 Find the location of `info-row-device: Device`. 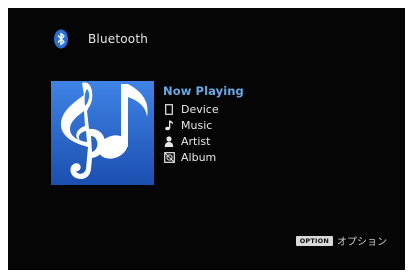

info-row-device: Device is located at coordinates (203, 109).